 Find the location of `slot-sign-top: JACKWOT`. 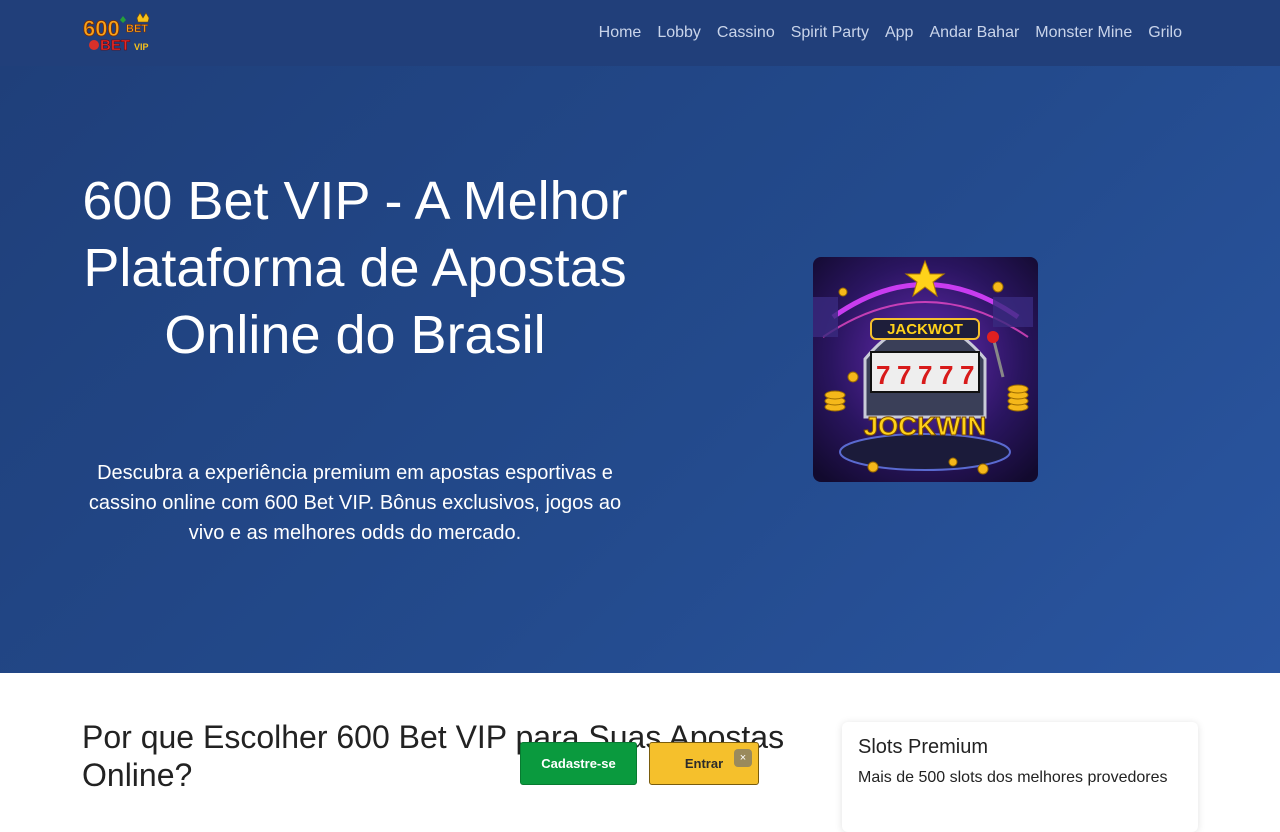

slot-sign-top: JACKWOT is located at coordinates (925, 329).